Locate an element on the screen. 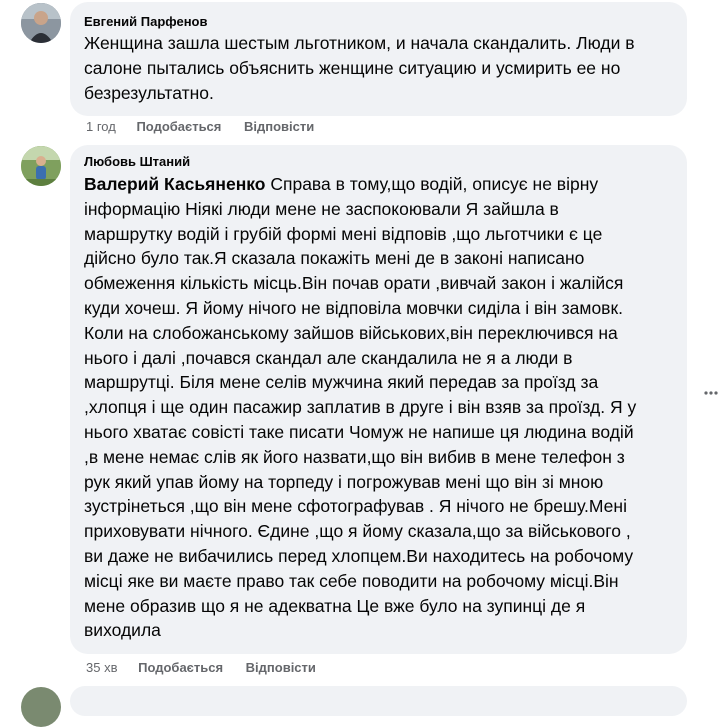 This screenshot has height=727, width=722. comment-timestamp: 35 хв is located at coordinates (101, 668).